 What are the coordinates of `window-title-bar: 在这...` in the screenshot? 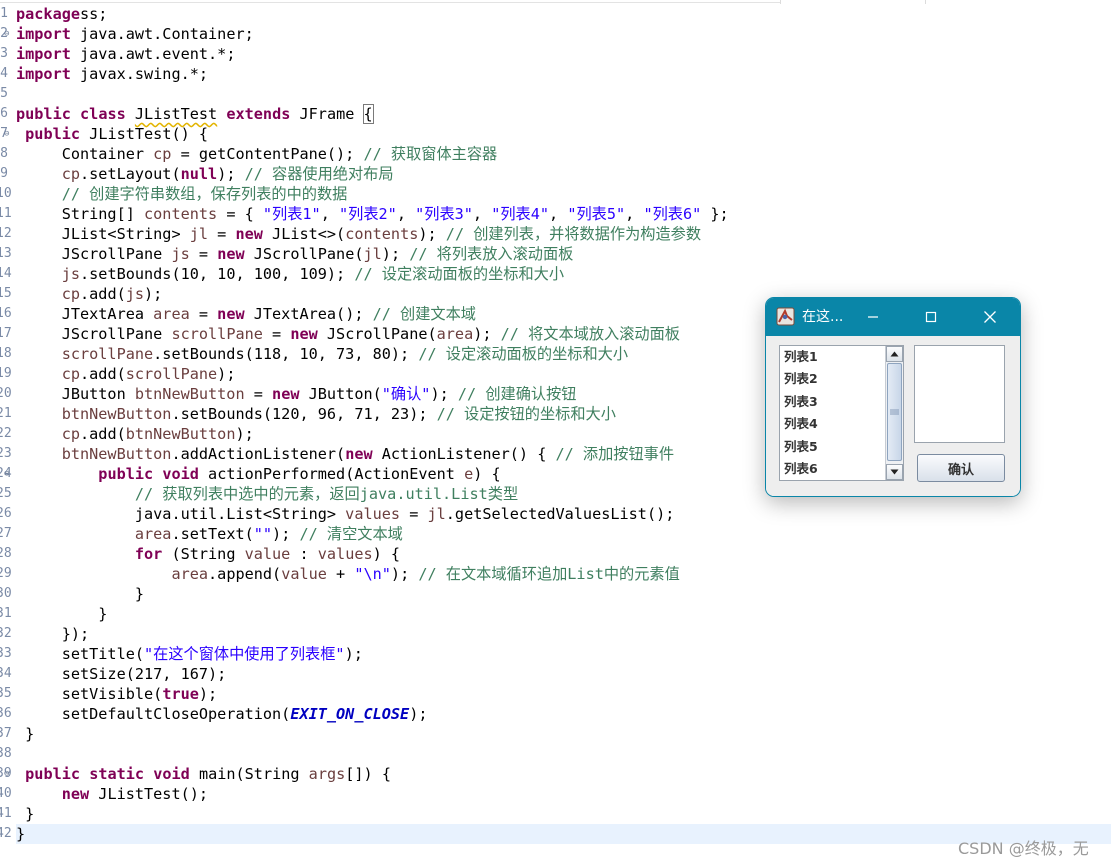 It's located at (893, 317).